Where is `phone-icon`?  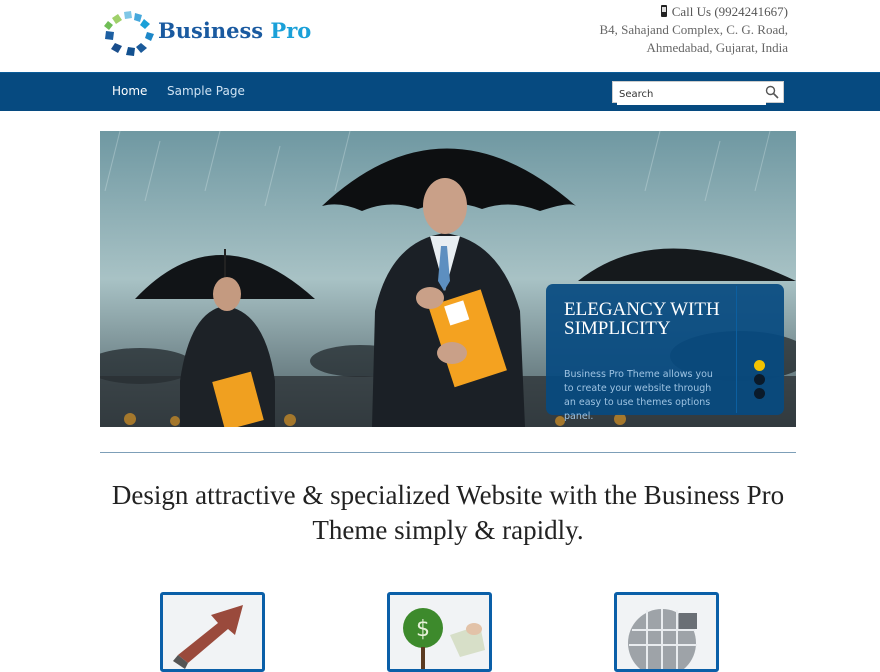 phone-icon is located at coordinates (664, 11).